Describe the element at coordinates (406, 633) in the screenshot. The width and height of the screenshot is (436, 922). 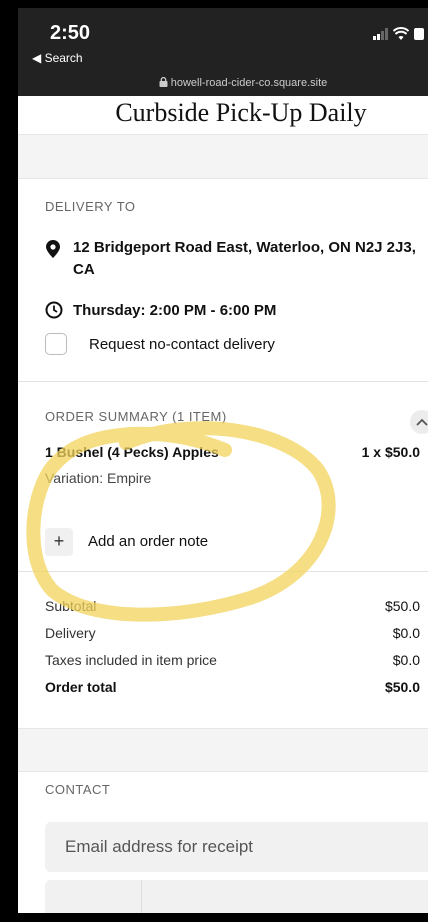
I see `delivery-fee-value: $0.0` at that location.